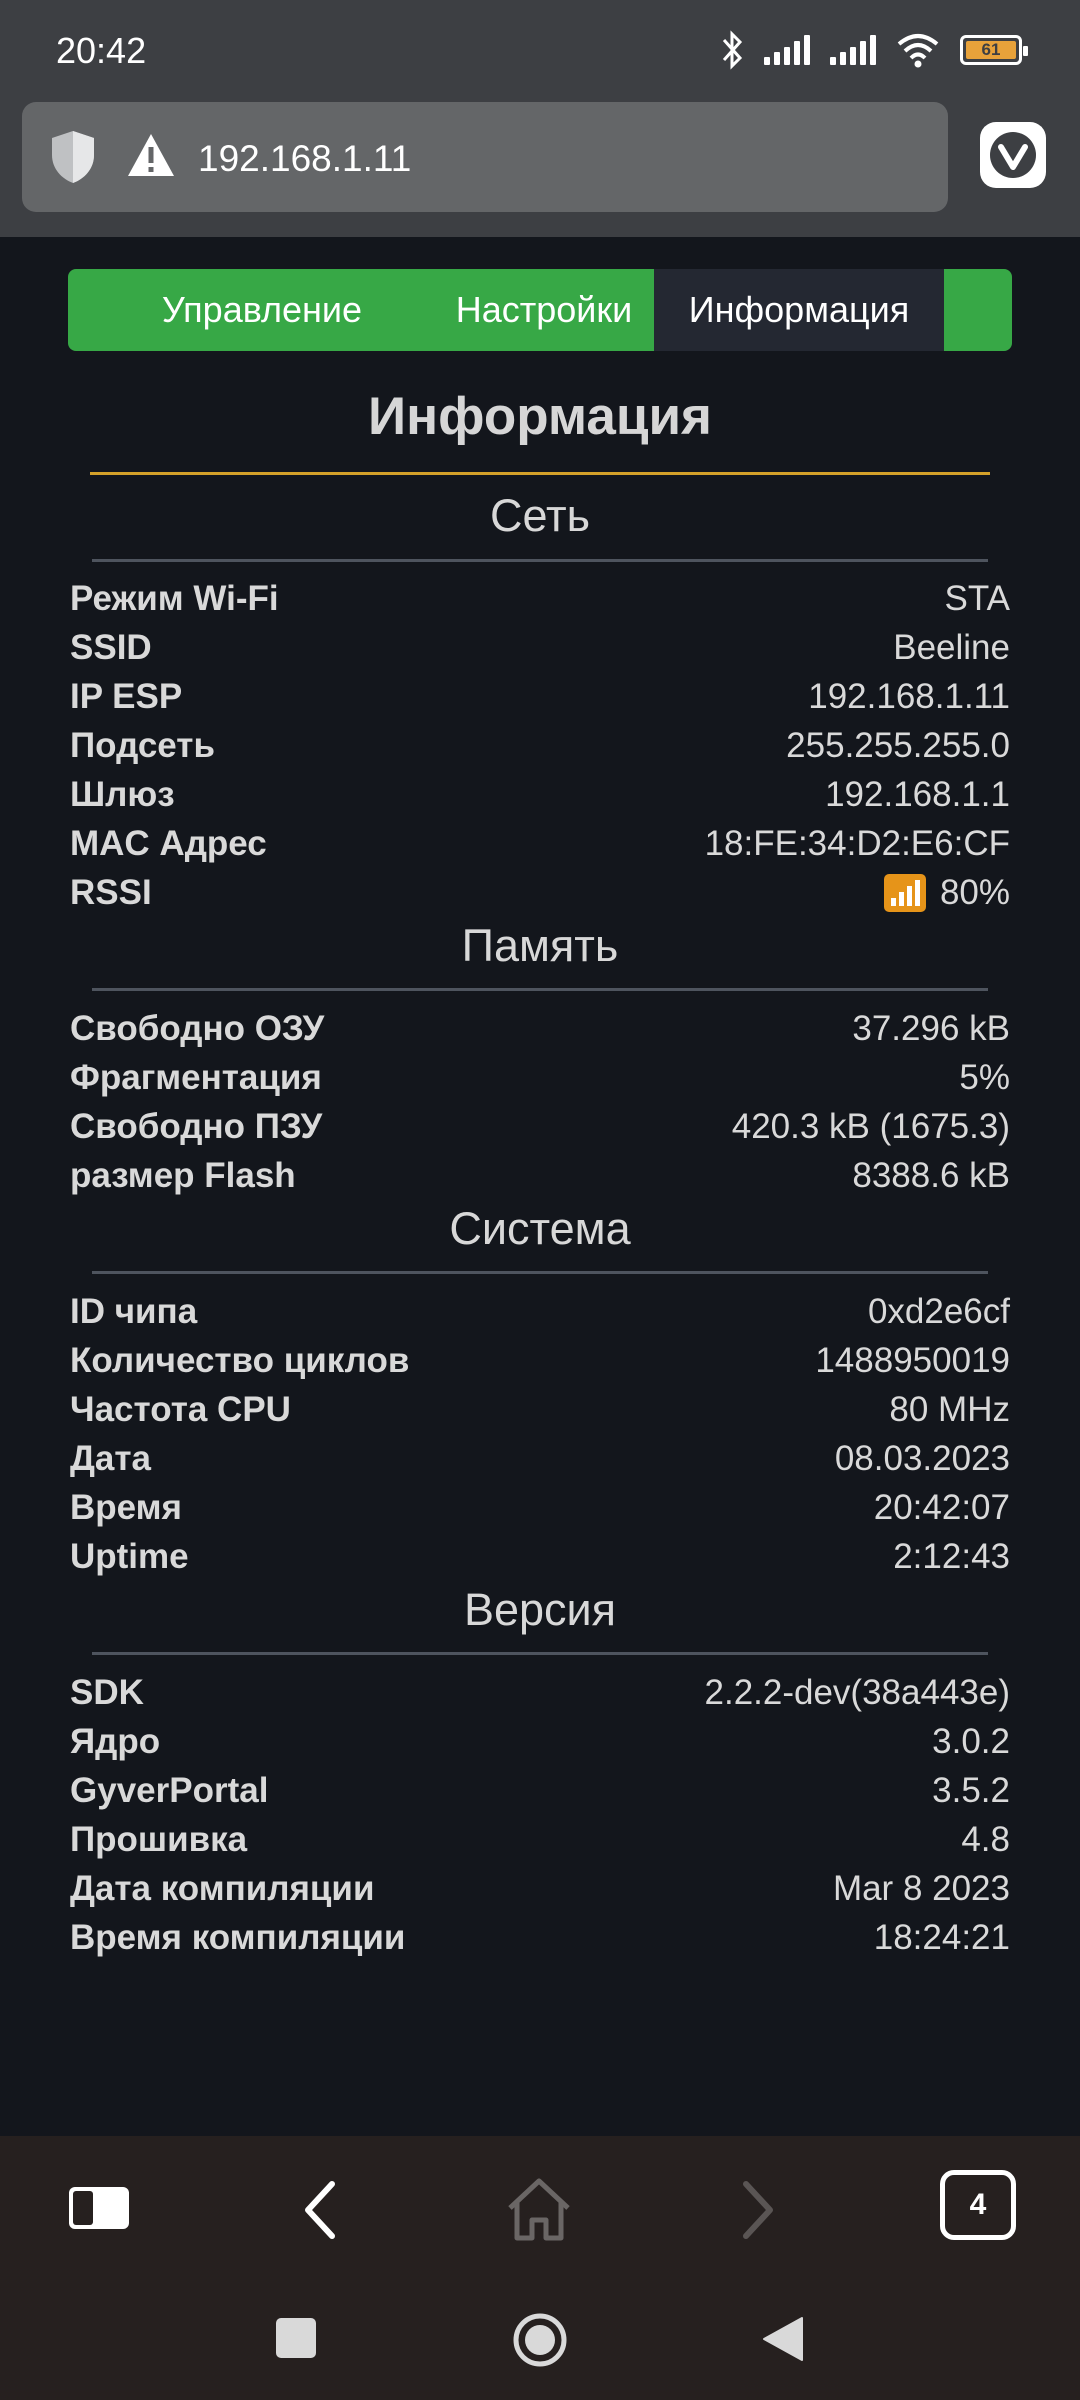  Describe the element at coordinates (540, 696) in the screenshot. I see `info-row: IP ESP 192.168.1.11` at that location.